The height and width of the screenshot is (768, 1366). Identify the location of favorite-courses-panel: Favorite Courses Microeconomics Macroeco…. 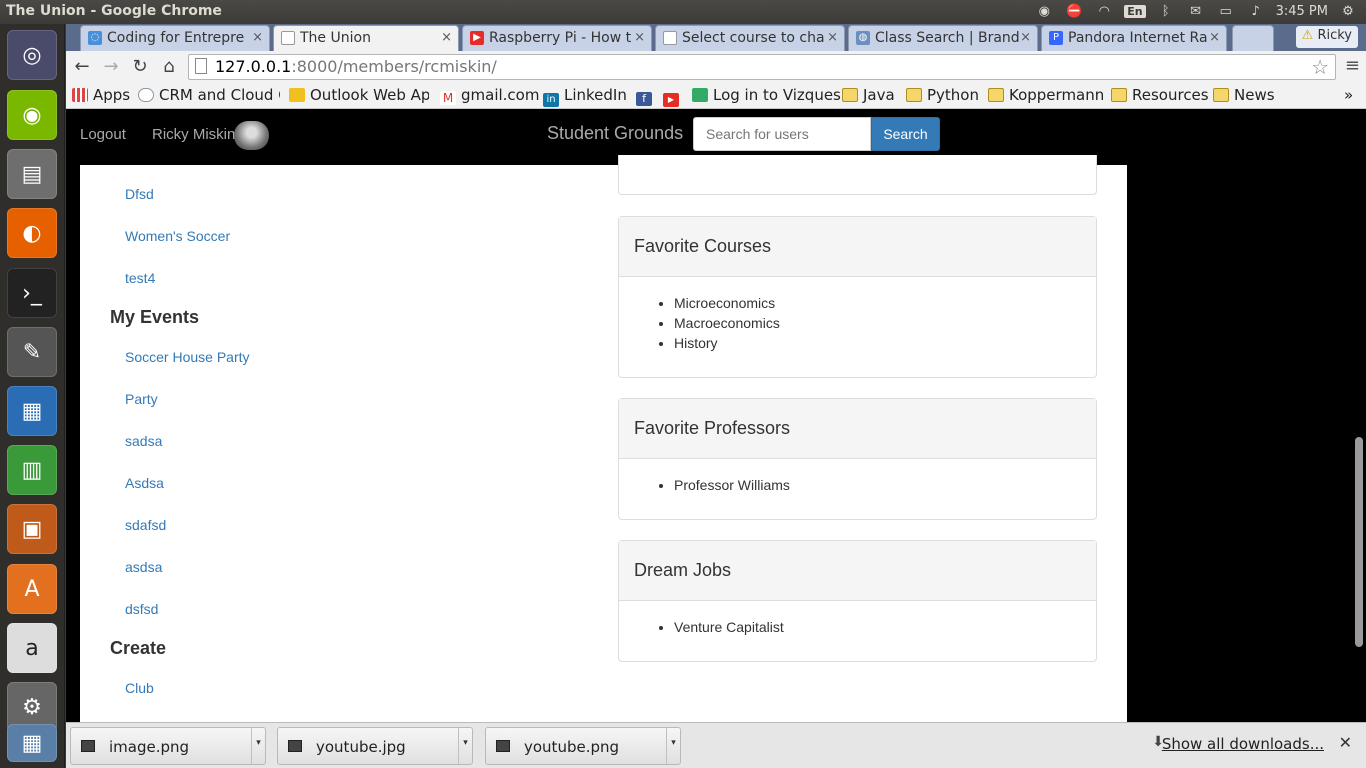
(857, 297).